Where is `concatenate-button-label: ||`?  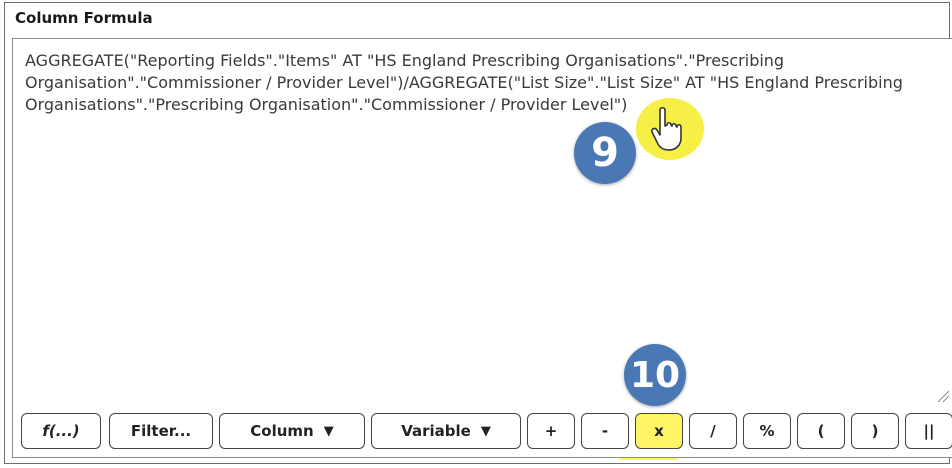
concatenate-button-label: || is located at coordinates (929, 431).